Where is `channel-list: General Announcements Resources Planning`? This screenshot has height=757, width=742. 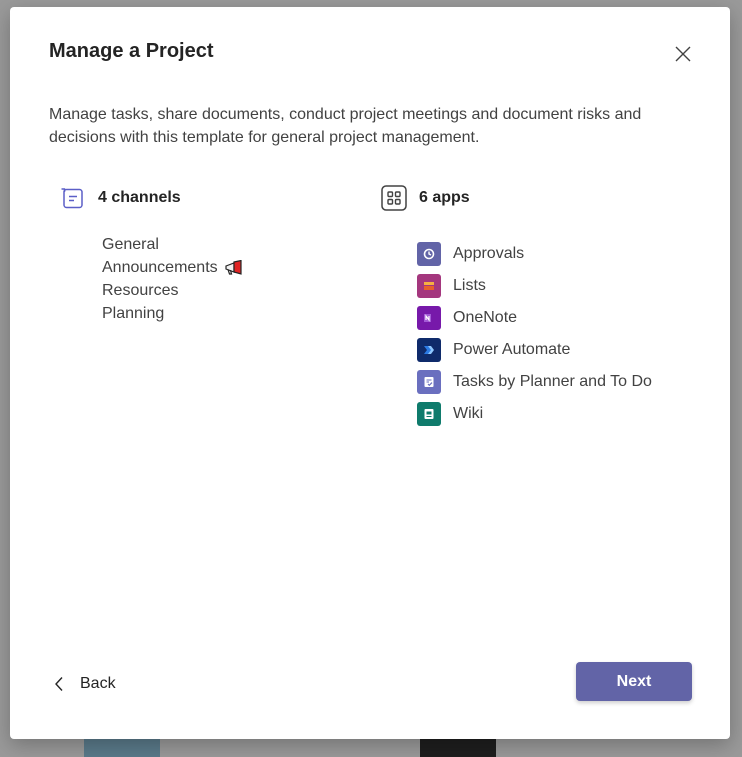
channel-list: General Announcements Resources Planning is located at coordinates (173, 279).